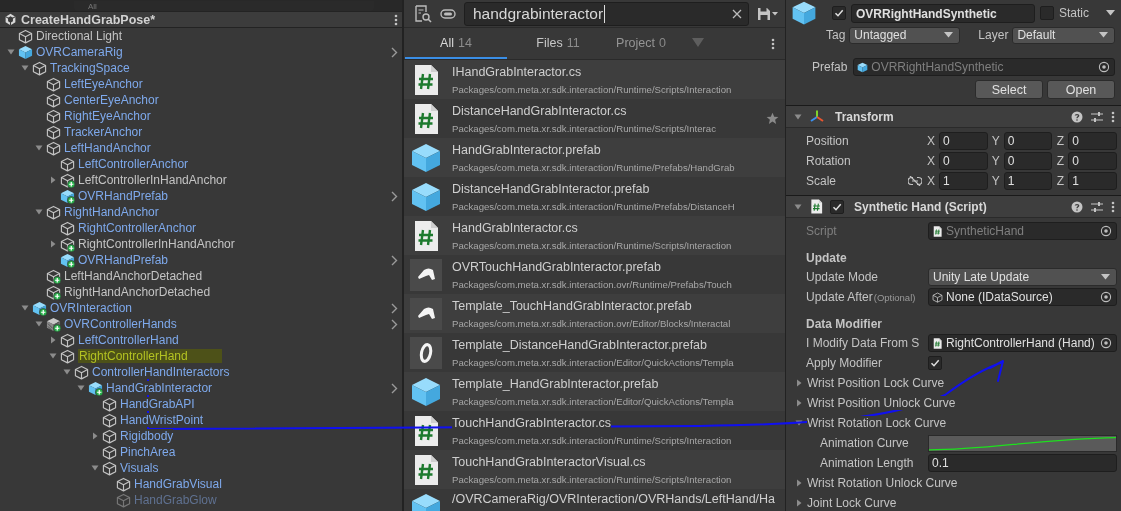 Image resolution: width=1121 pixels, height=511 pixels. What do you see at coordinates (905, 35) in the screenshot?
I see `dropdown: Untagged` at bounding box center [905, 35].